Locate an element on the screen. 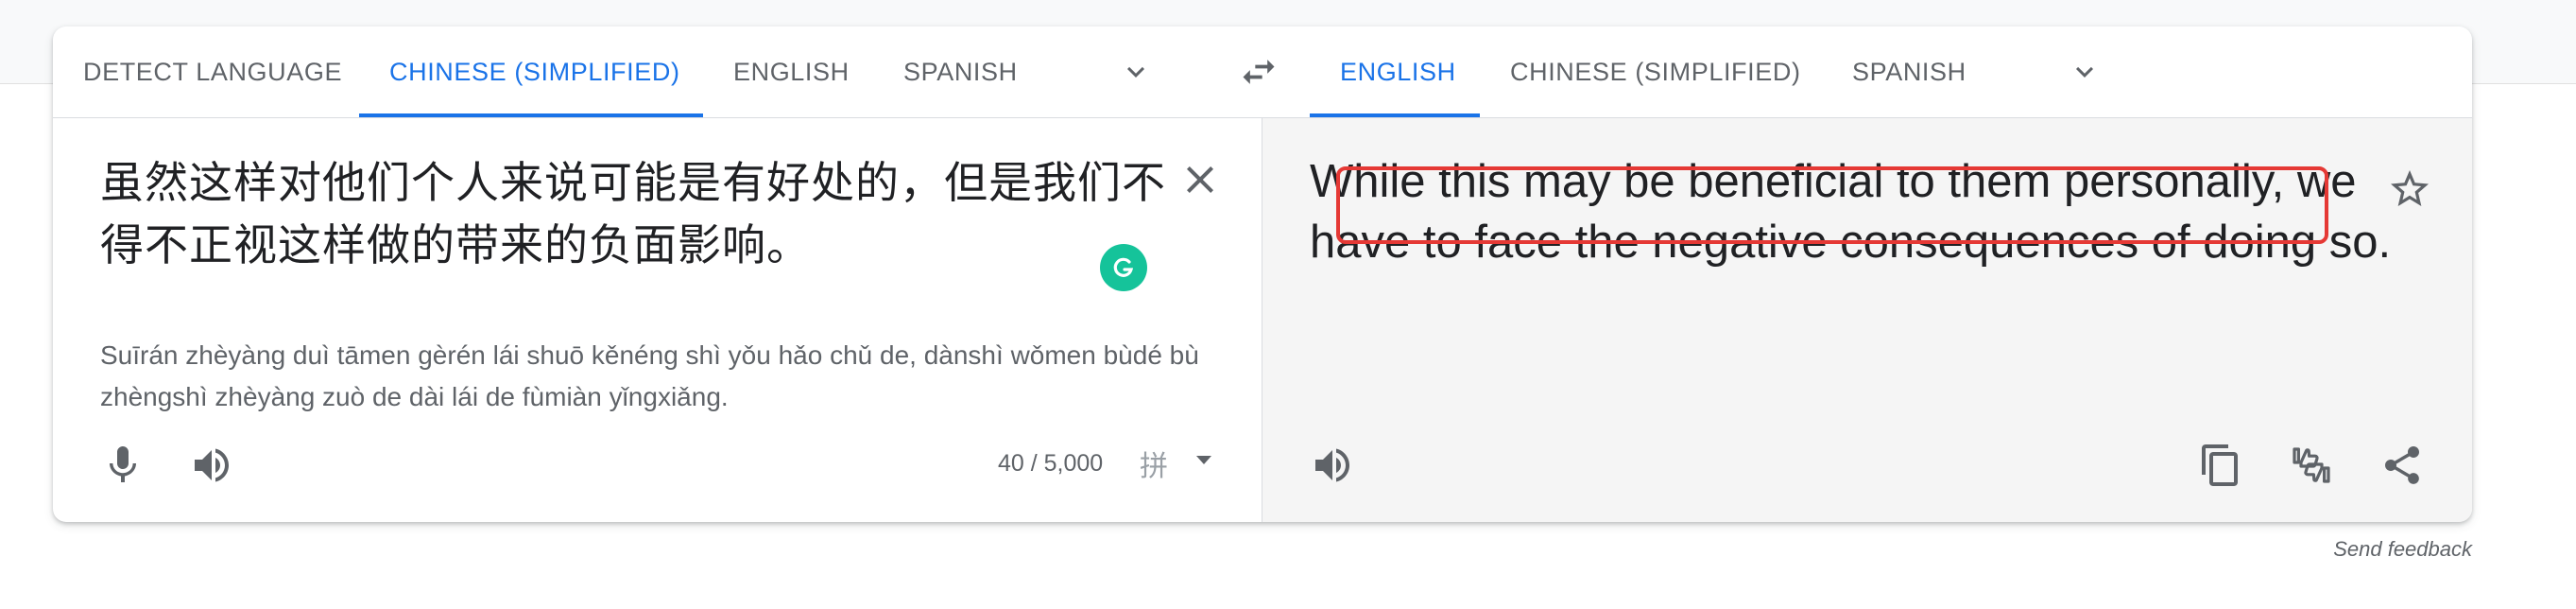 The width and height of the screenshot is (2576, 609). input-method-dropdown-icon is located at coordinates (1203, 460).